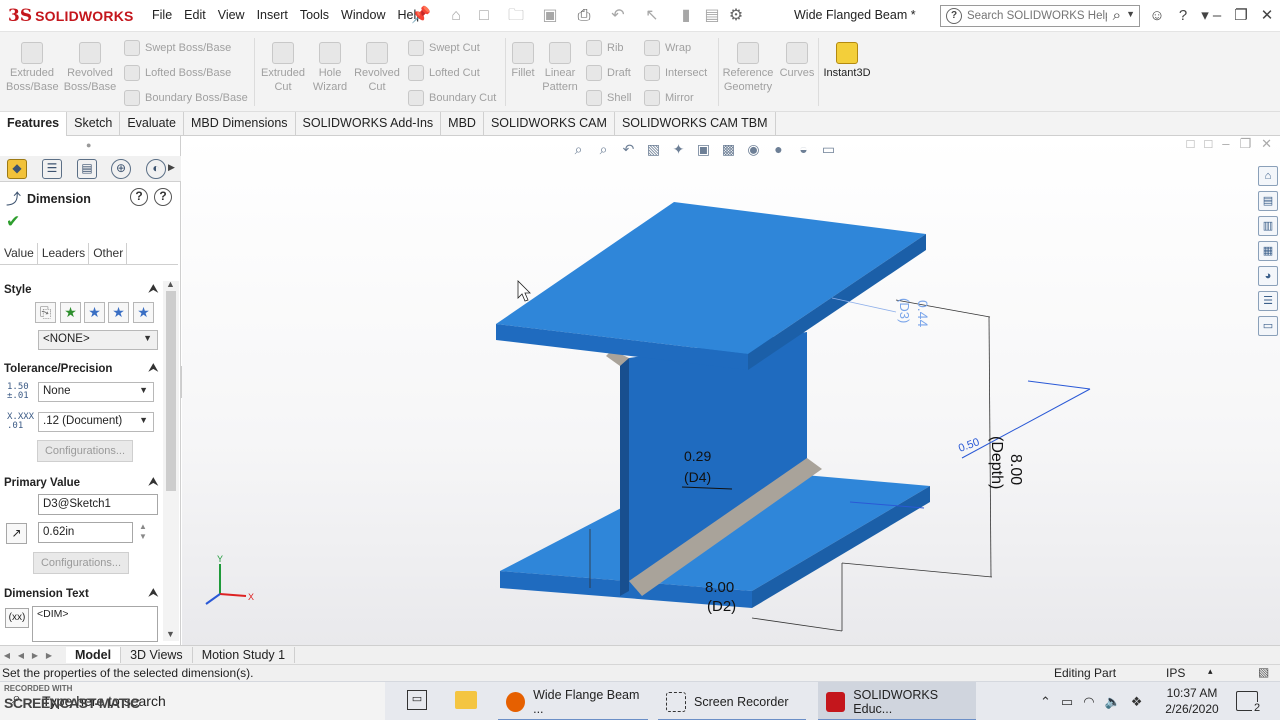 This screenshot has height=720, width=1280. Describe the element at coordinates (186, 98) in the screenshot. I see `boundary-boss-button: Boundary Boss/Base` at that location.